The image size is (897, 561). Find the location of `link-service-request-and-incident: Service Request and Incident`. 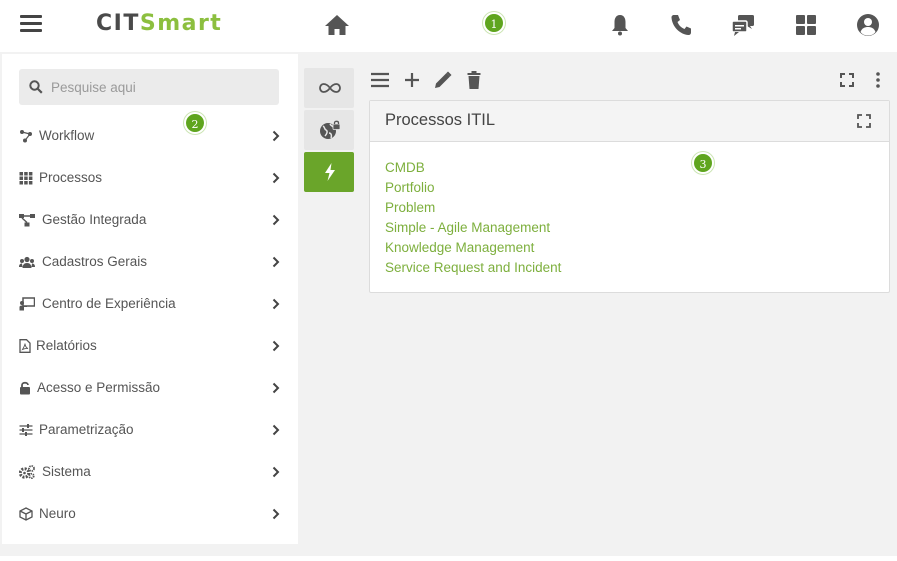

link-service-request-and-incident: Service Request and Incident is located at coordinates (473, 268).